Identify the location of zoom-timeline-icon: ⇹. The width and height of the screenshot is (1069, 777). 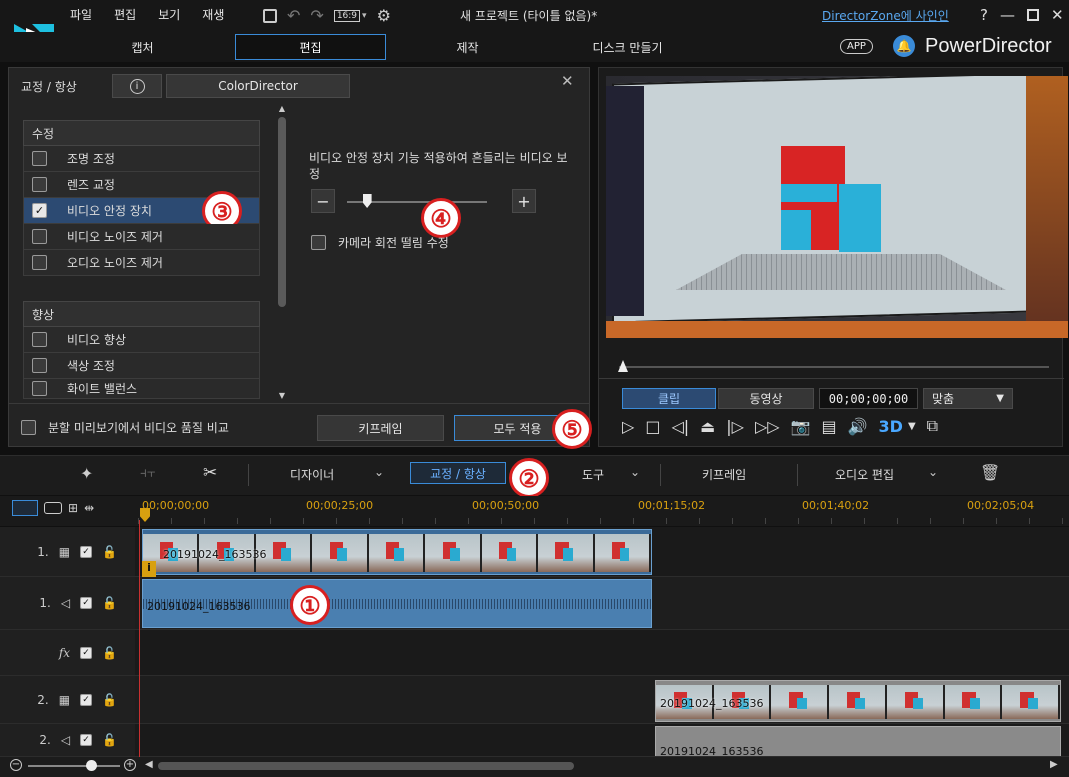
(89, 508).